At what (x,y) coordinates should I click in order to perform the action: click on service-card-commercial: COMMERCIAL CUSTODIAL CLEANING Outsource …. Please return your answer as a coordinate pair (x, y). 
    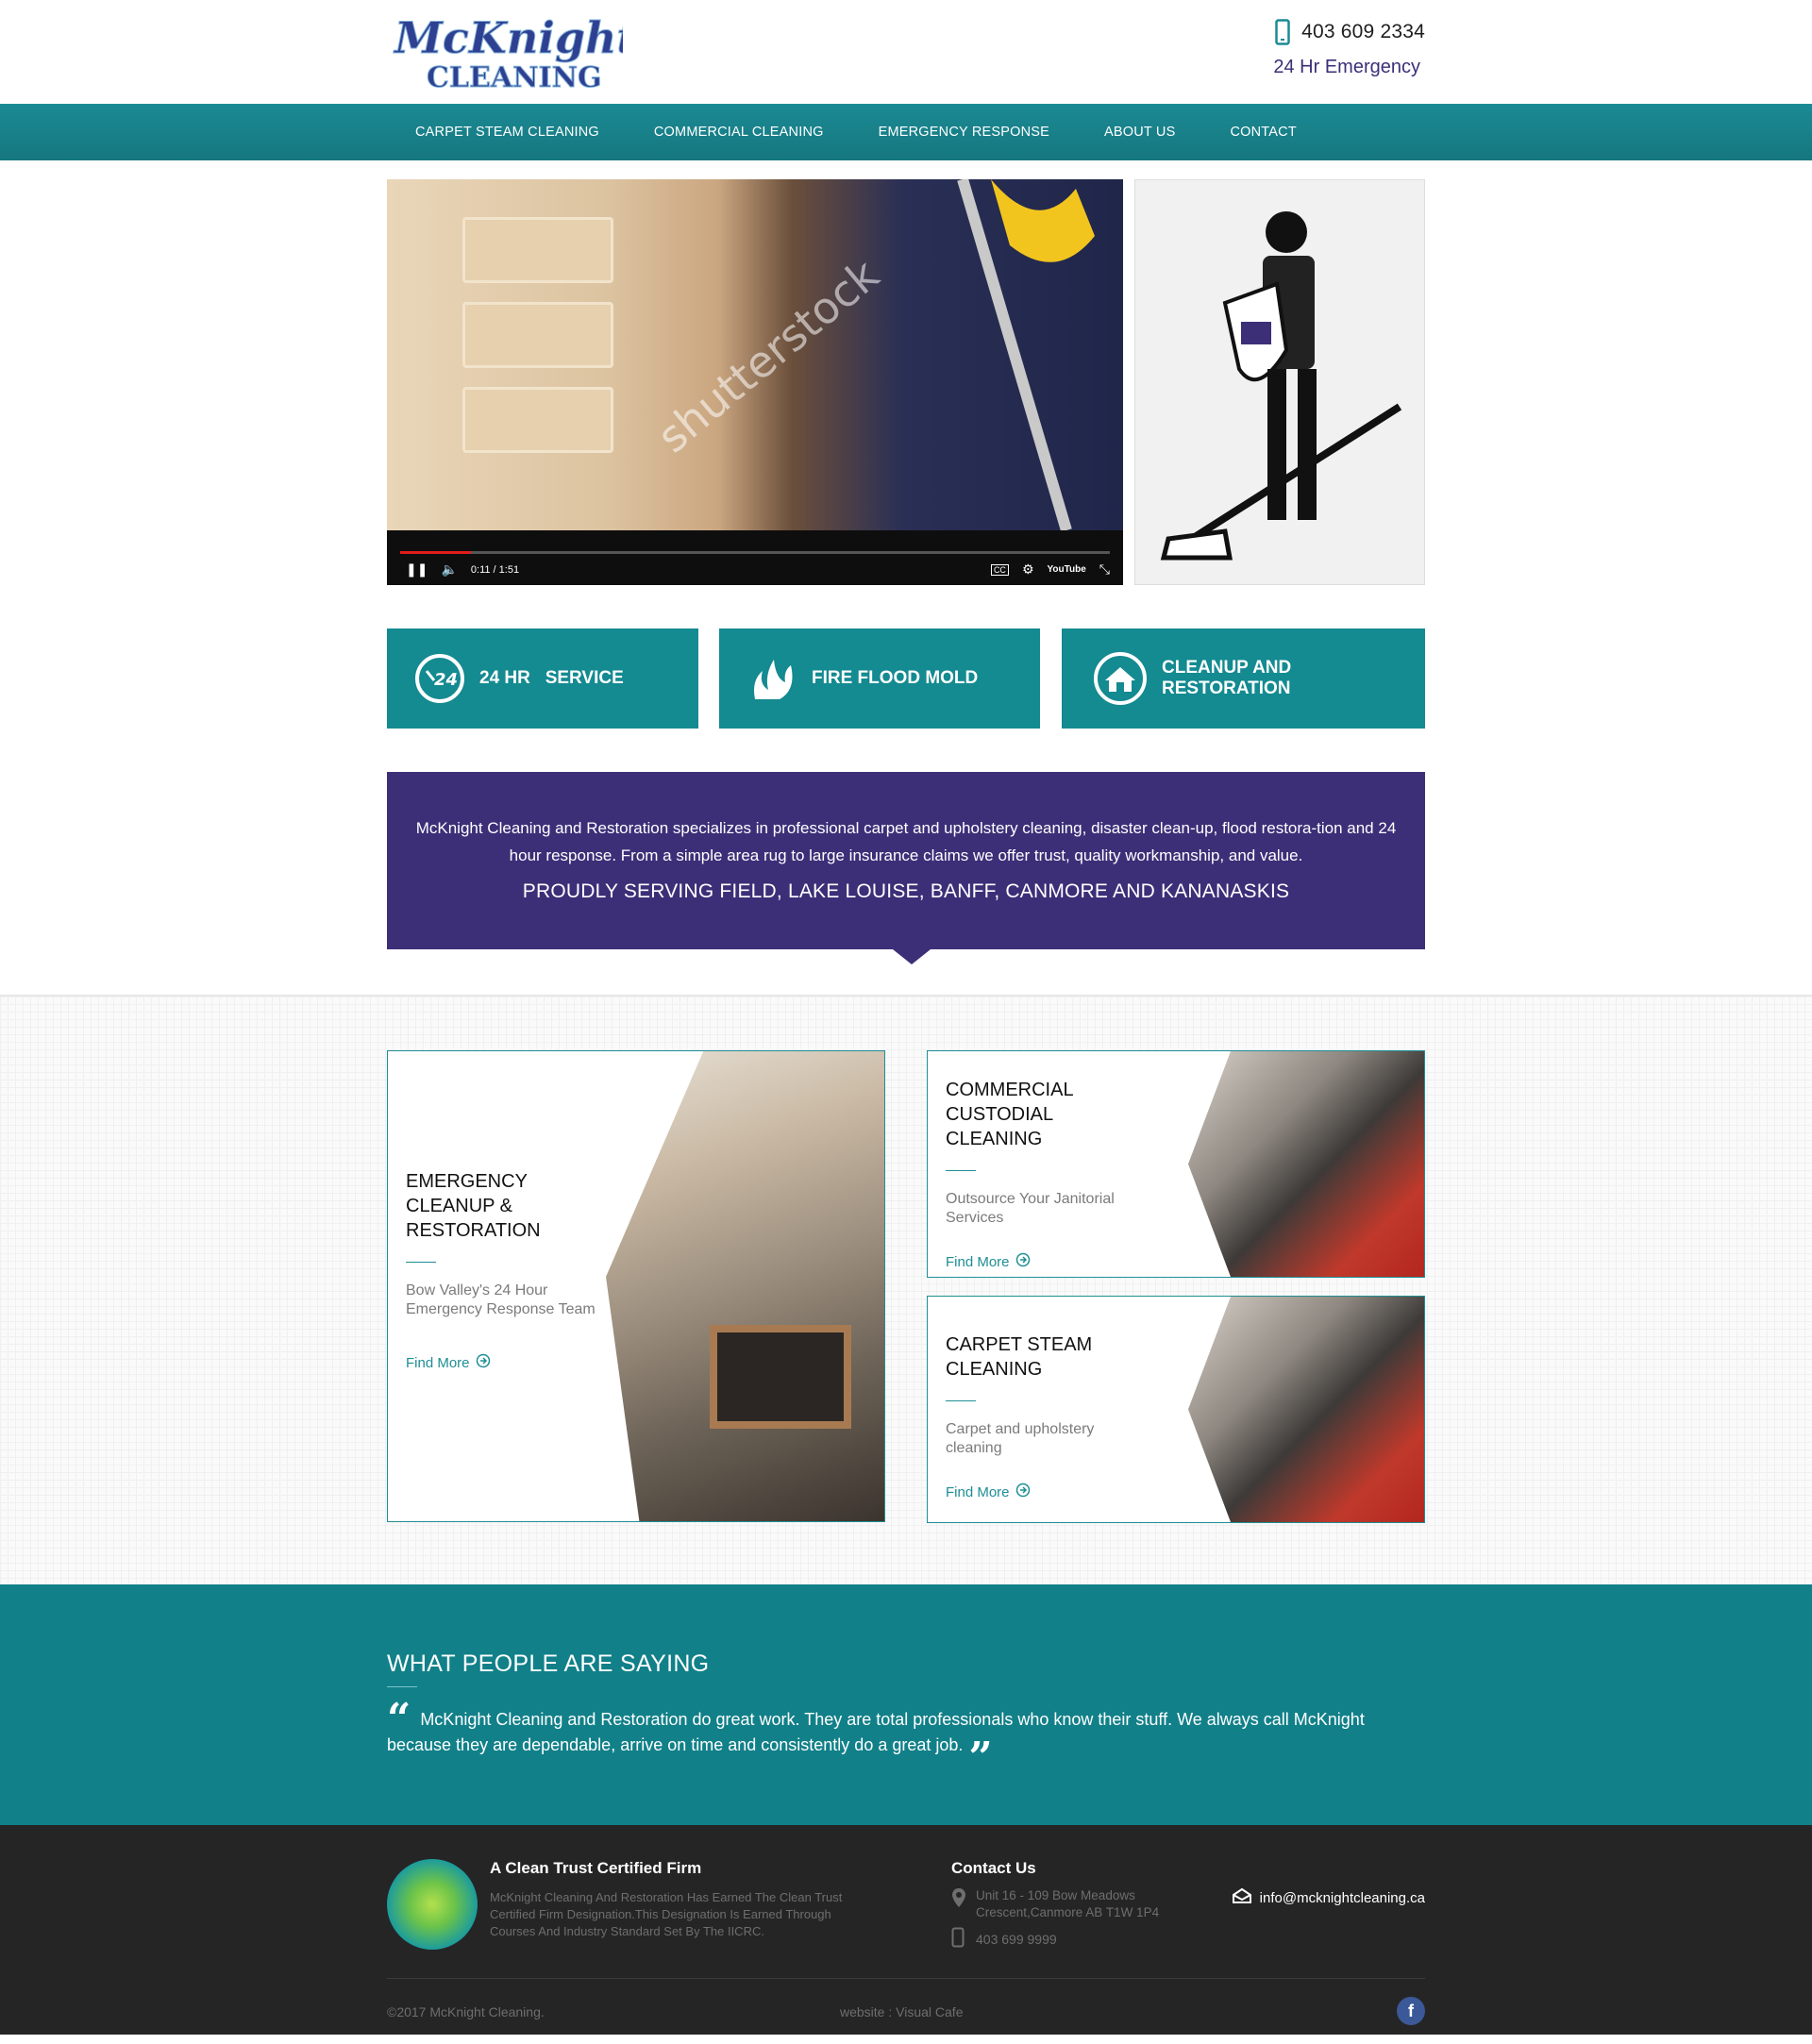
    Looking at the image, I should click on (1176, 1164).